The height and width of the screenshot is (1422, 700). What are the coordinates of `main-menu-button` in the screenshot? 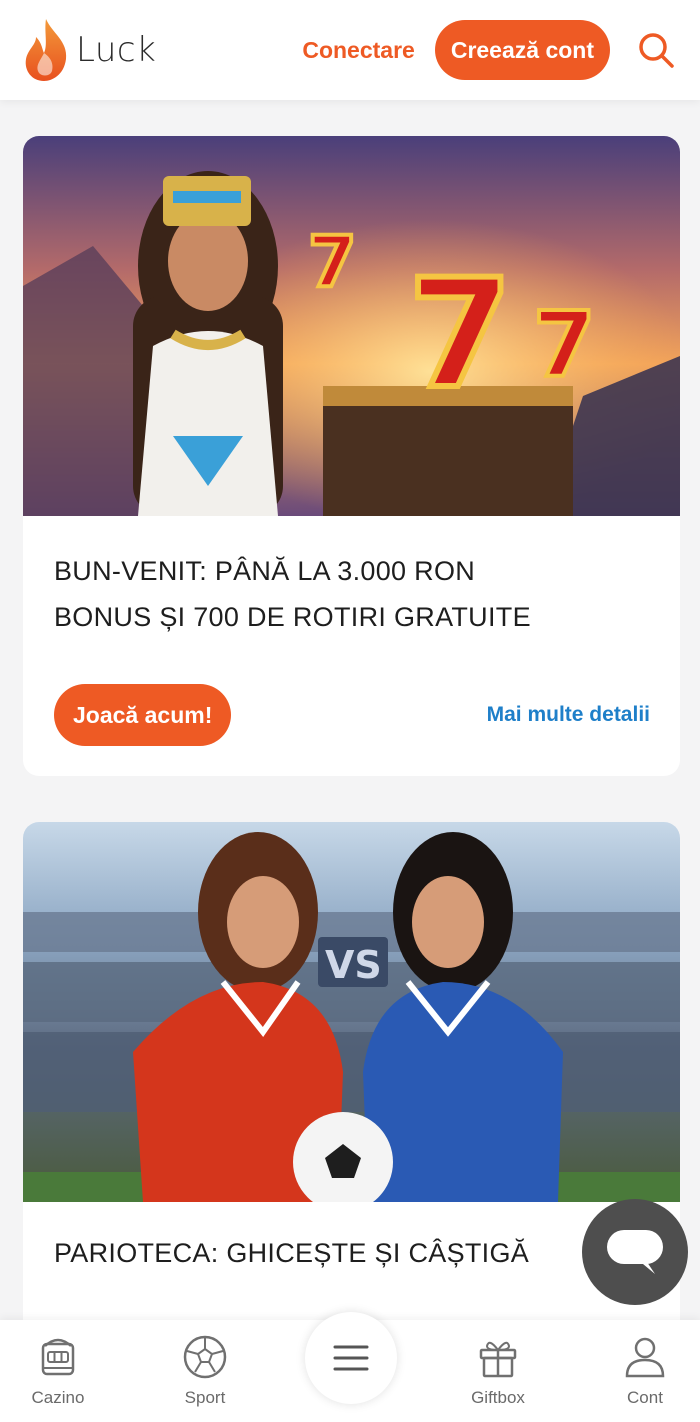 It's located at (351, 1358).